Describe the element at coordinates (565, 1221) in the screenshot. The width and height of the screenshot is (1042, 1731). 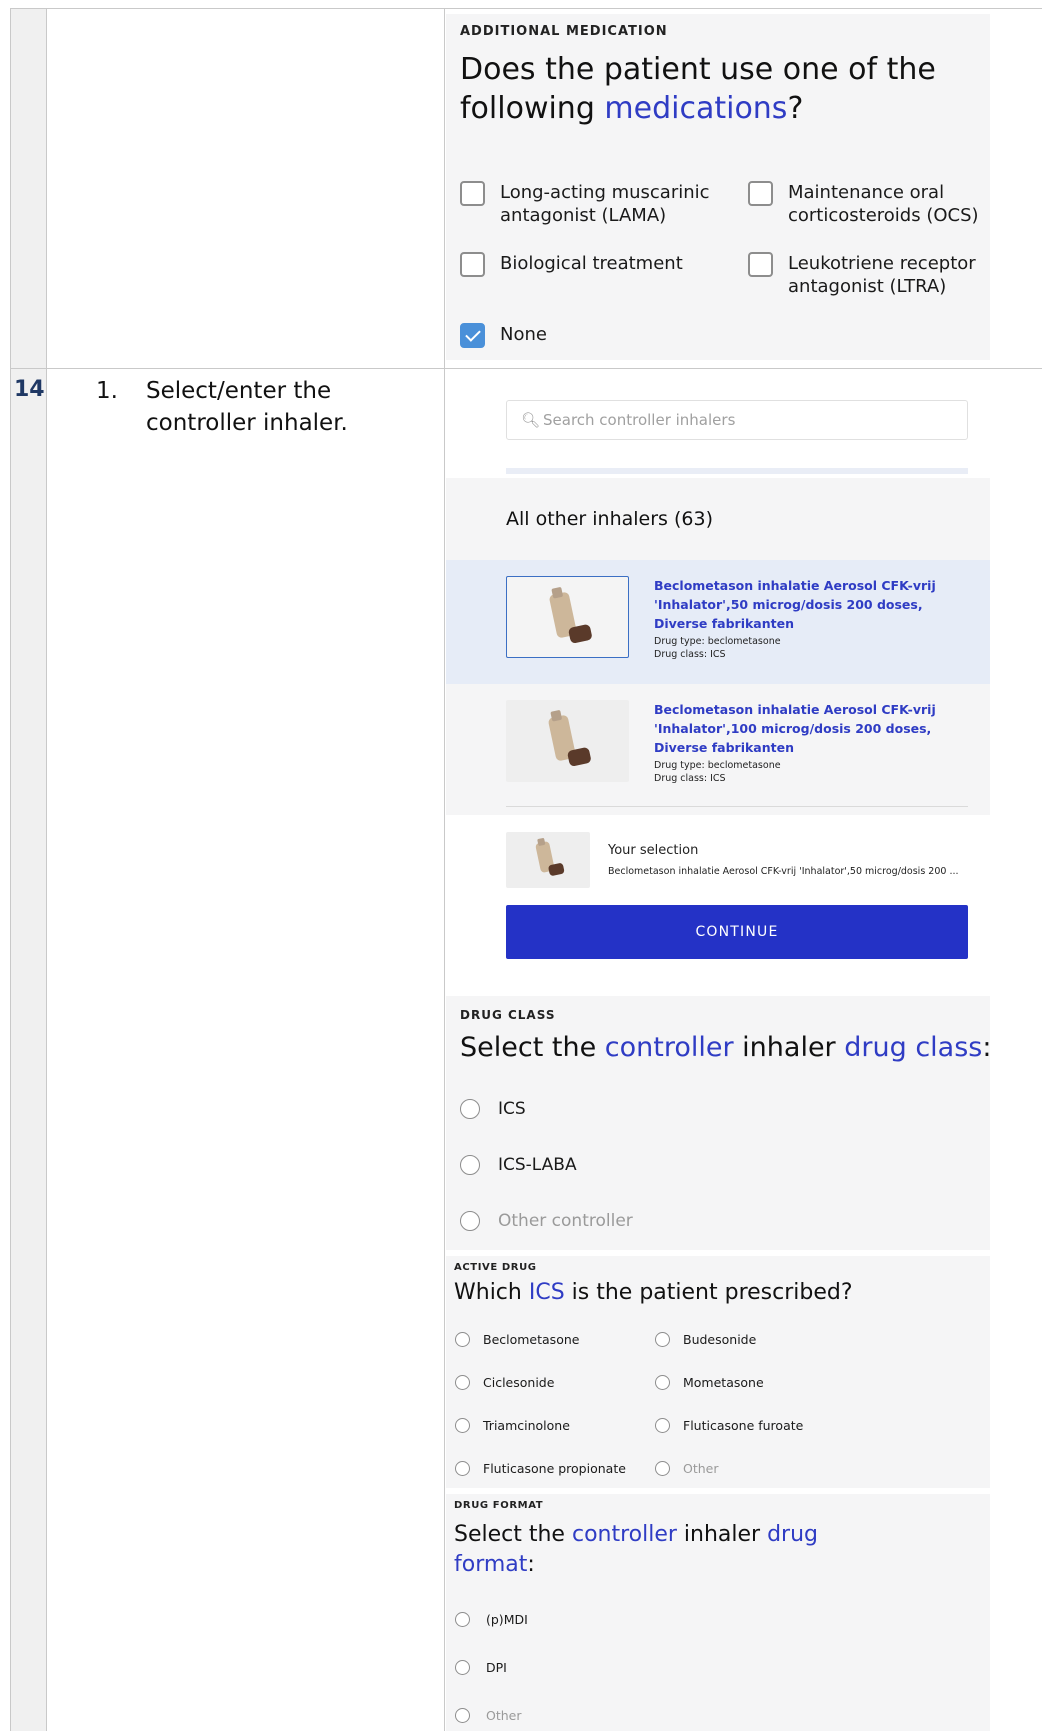
I see `other-controller-label: Other controller` at that location.